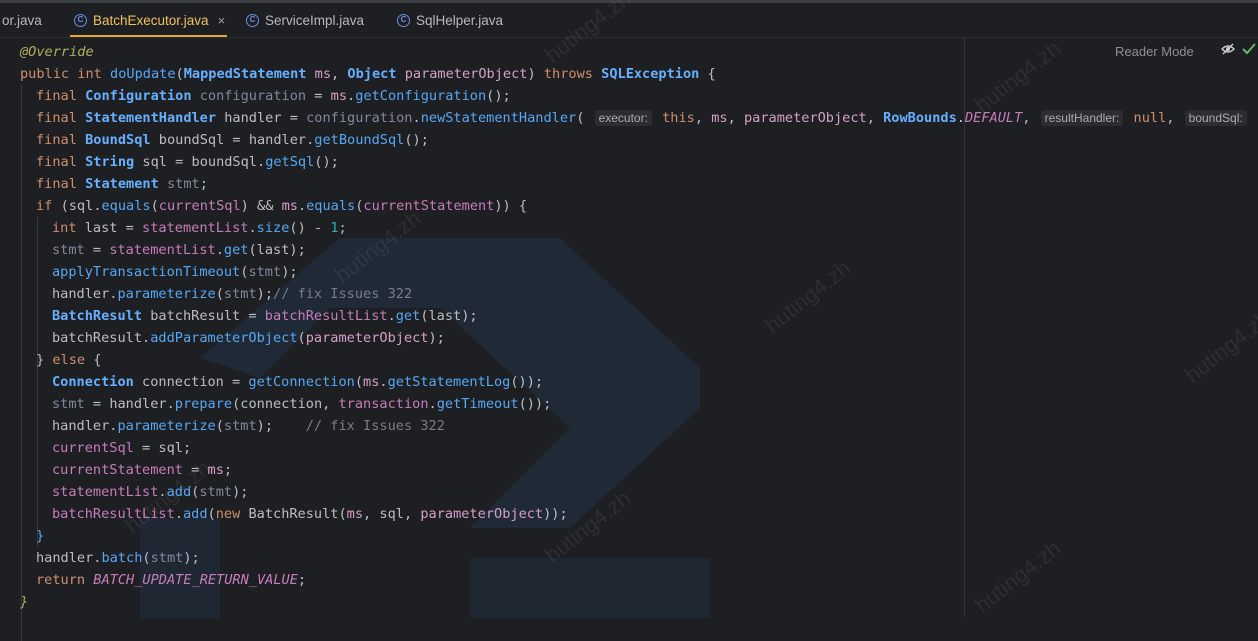  I want to click on token: applyTransactionTimeout, so click(146, 272).